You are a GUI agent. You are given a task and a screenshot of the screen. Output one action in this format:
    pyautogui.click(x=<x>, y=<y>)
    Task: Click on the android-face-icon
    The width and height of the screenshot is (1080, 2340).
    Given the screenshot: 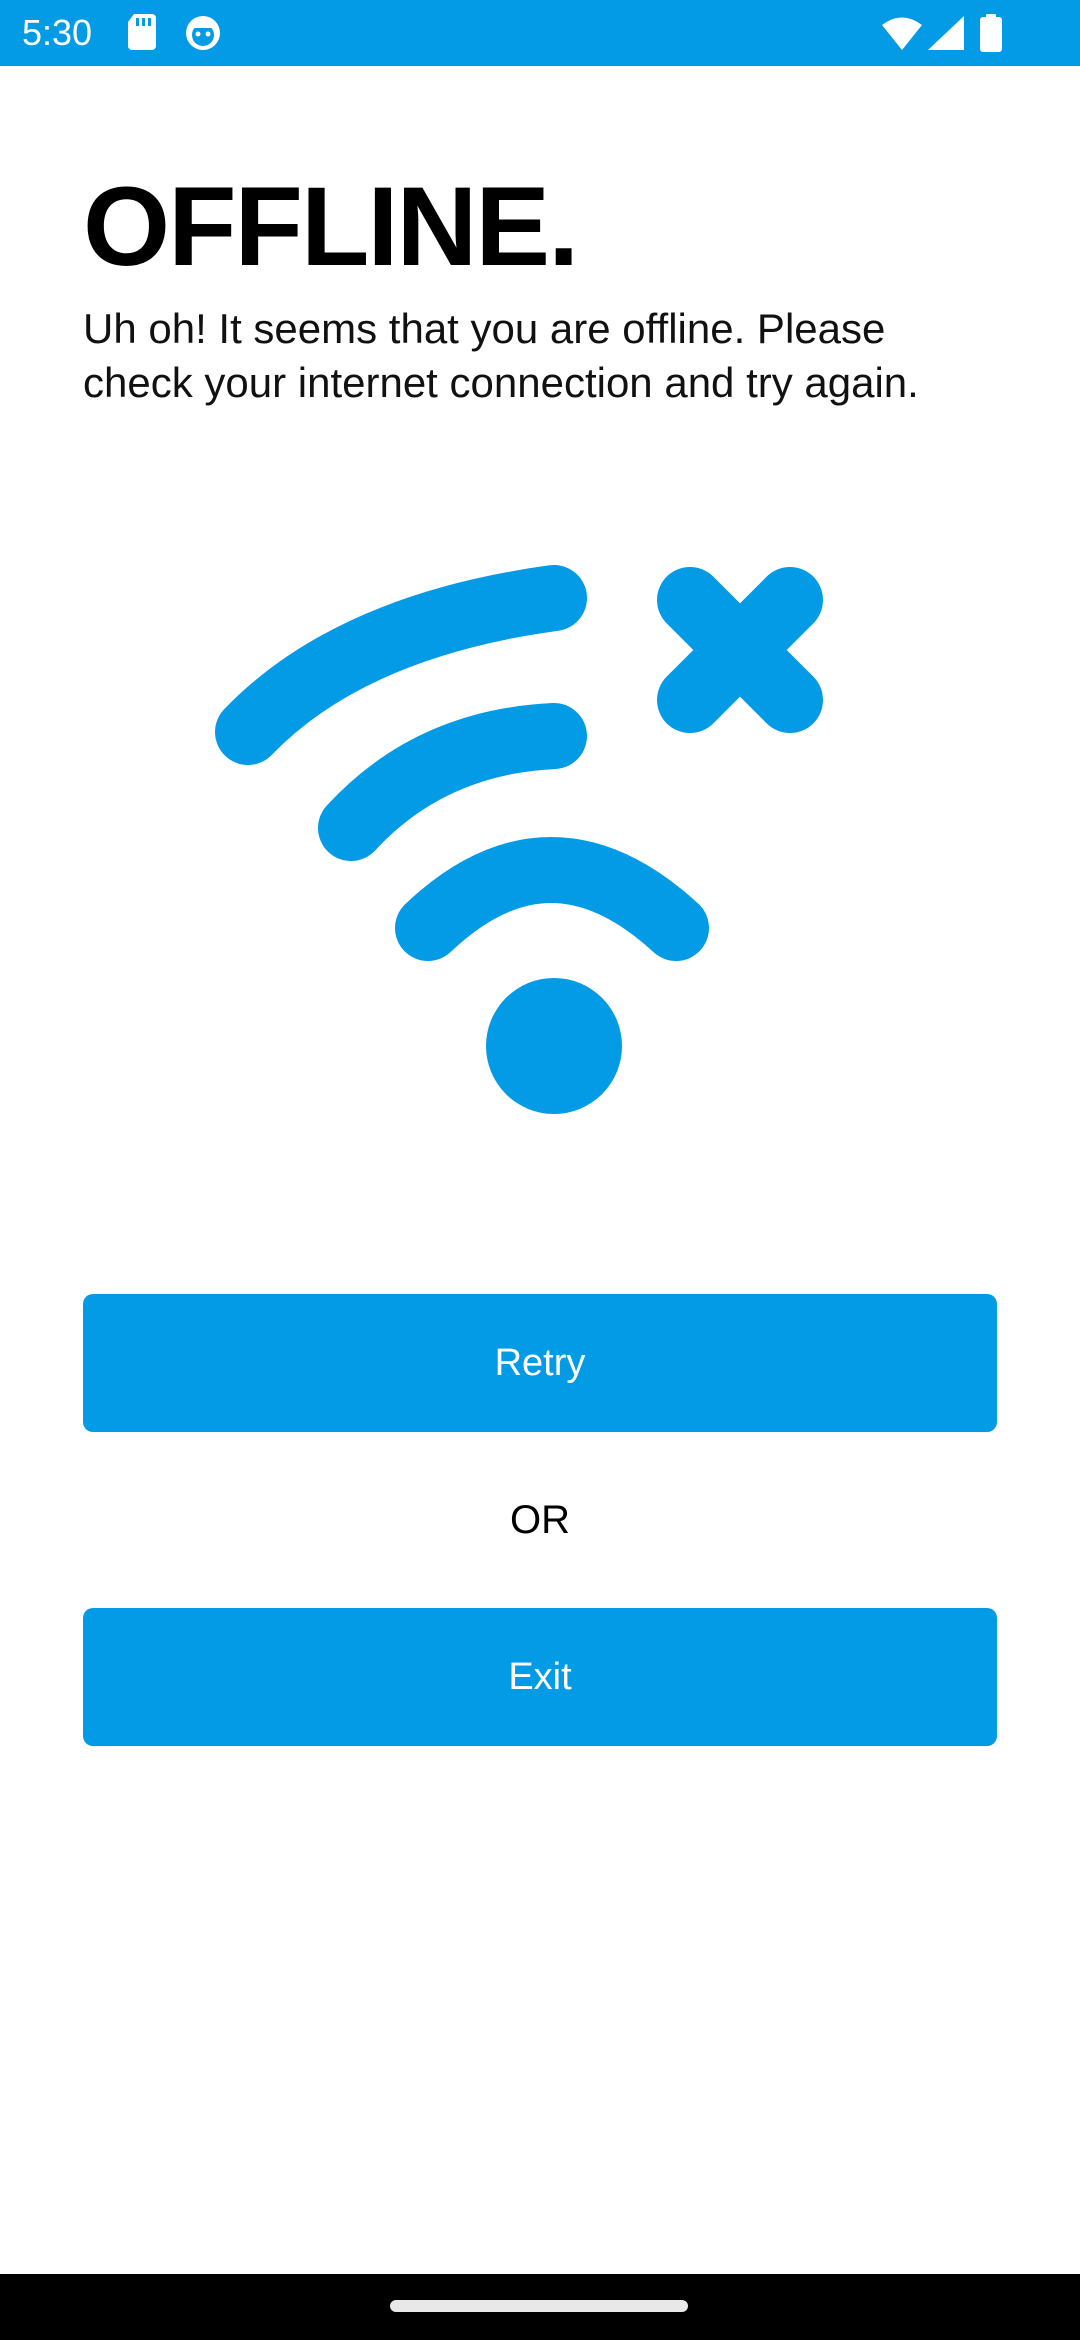 What is the action you would take?
    pyautogui.click(x=203, y=35)
    